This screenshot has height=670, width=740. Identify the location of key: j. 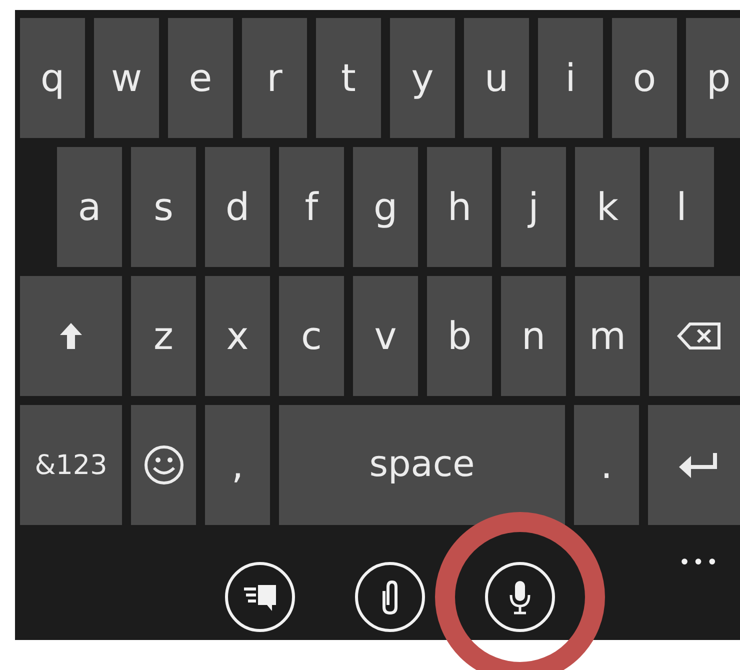
(533, 207).